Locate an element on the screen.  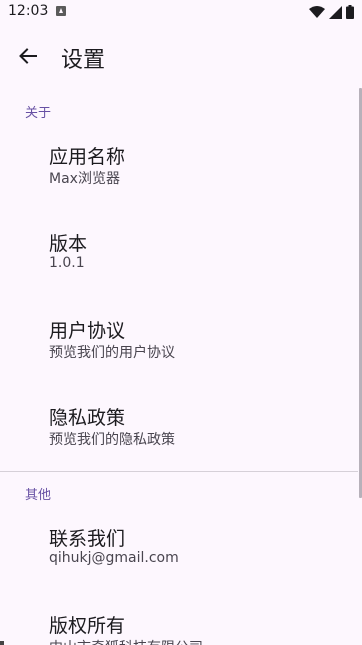
signal-icon is located at coordinates (335, 12).